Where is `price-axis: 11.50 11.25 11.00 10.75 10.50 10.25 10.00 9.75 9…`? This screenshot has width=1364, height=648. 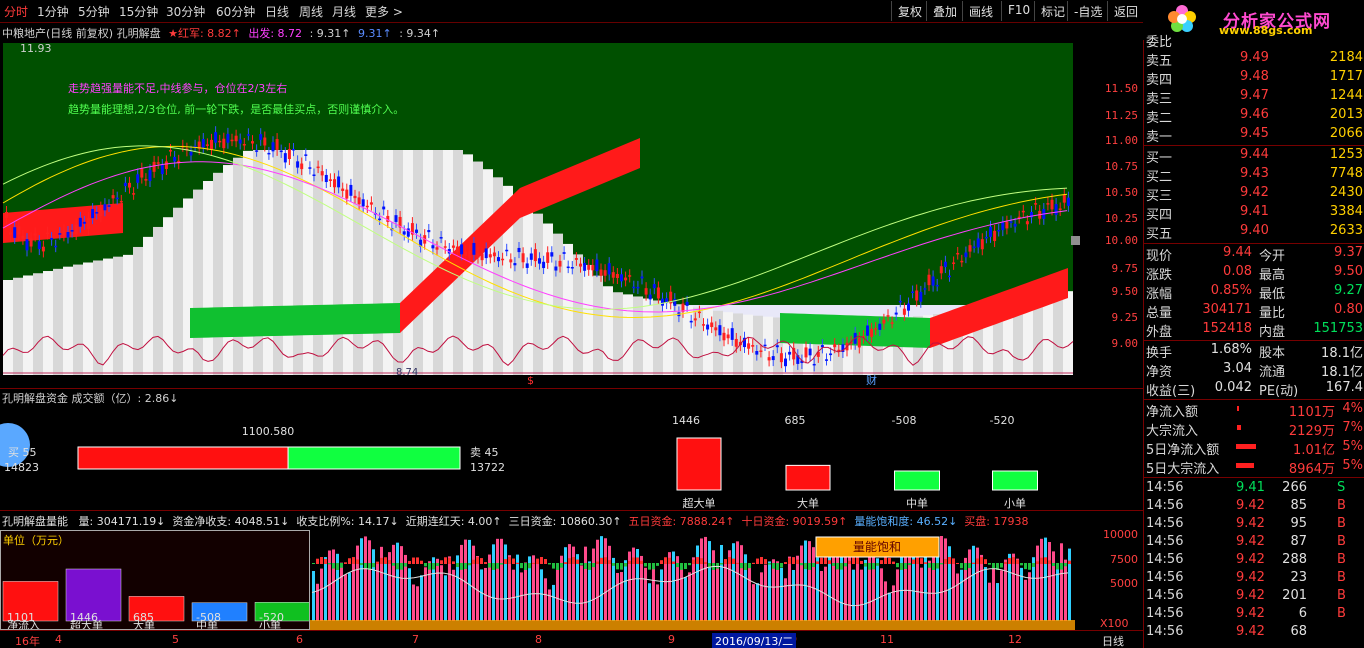
price-axis: 11.50 11.25 11.00 10.75 10.50 10.25 10.00 9.75 9… is located at coordinates (1112, 205).